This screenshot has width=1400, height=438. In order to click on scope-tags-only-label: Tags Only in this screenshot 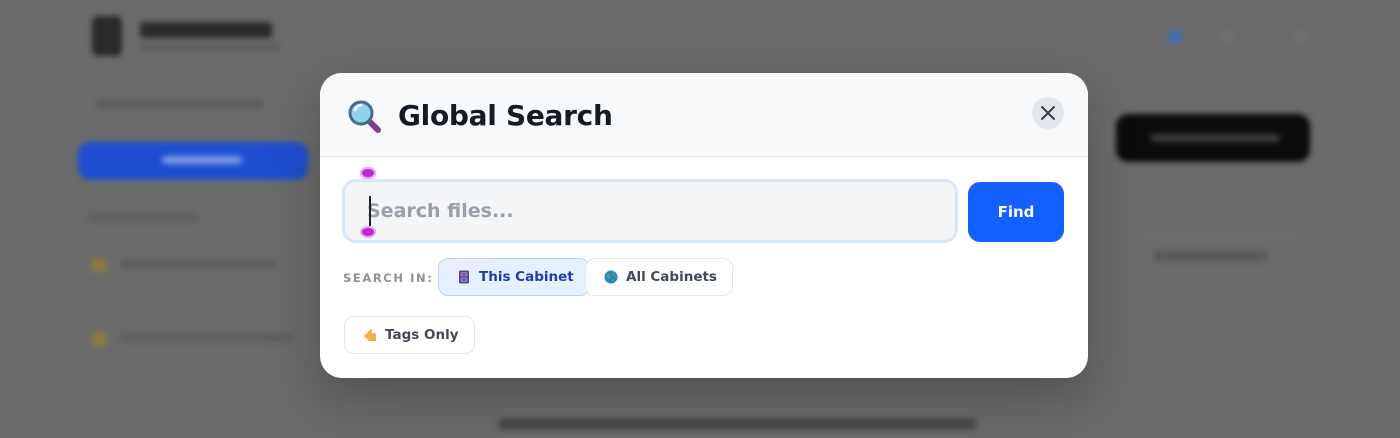, I will do `click(422, 335)`.